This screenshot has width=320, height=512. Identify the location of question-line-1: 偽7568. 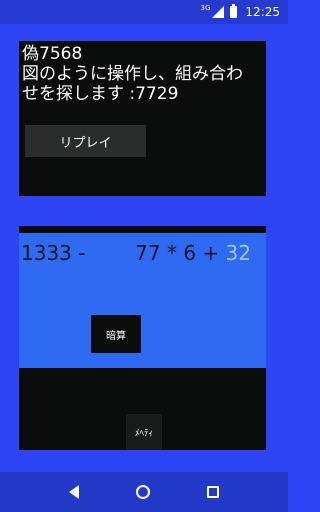
(52, 54).